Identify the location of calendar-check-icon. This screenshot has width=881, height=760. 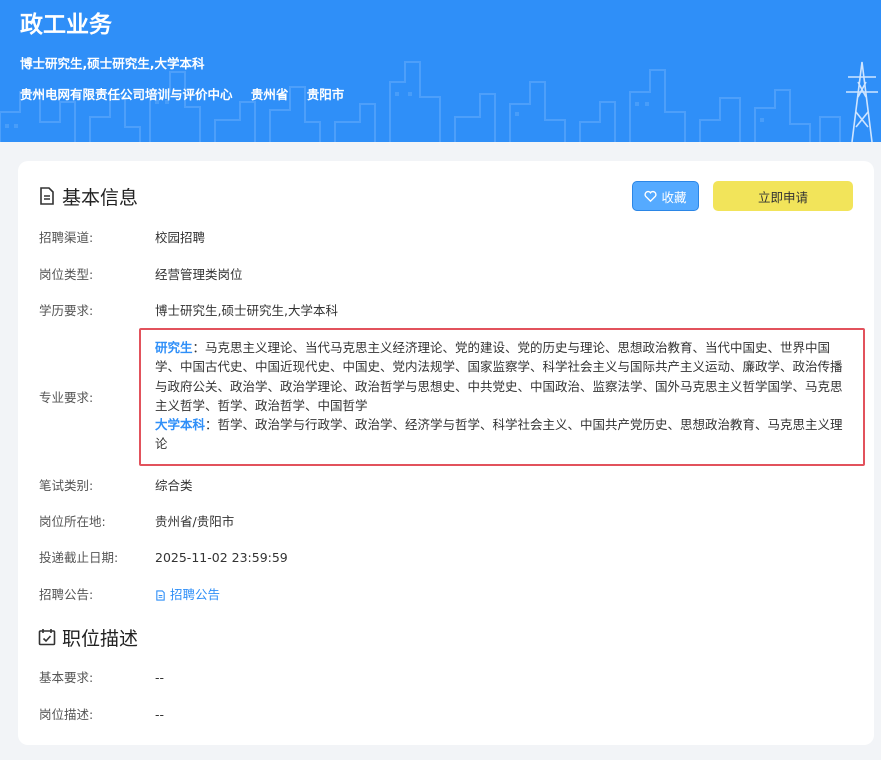
(47, 637).